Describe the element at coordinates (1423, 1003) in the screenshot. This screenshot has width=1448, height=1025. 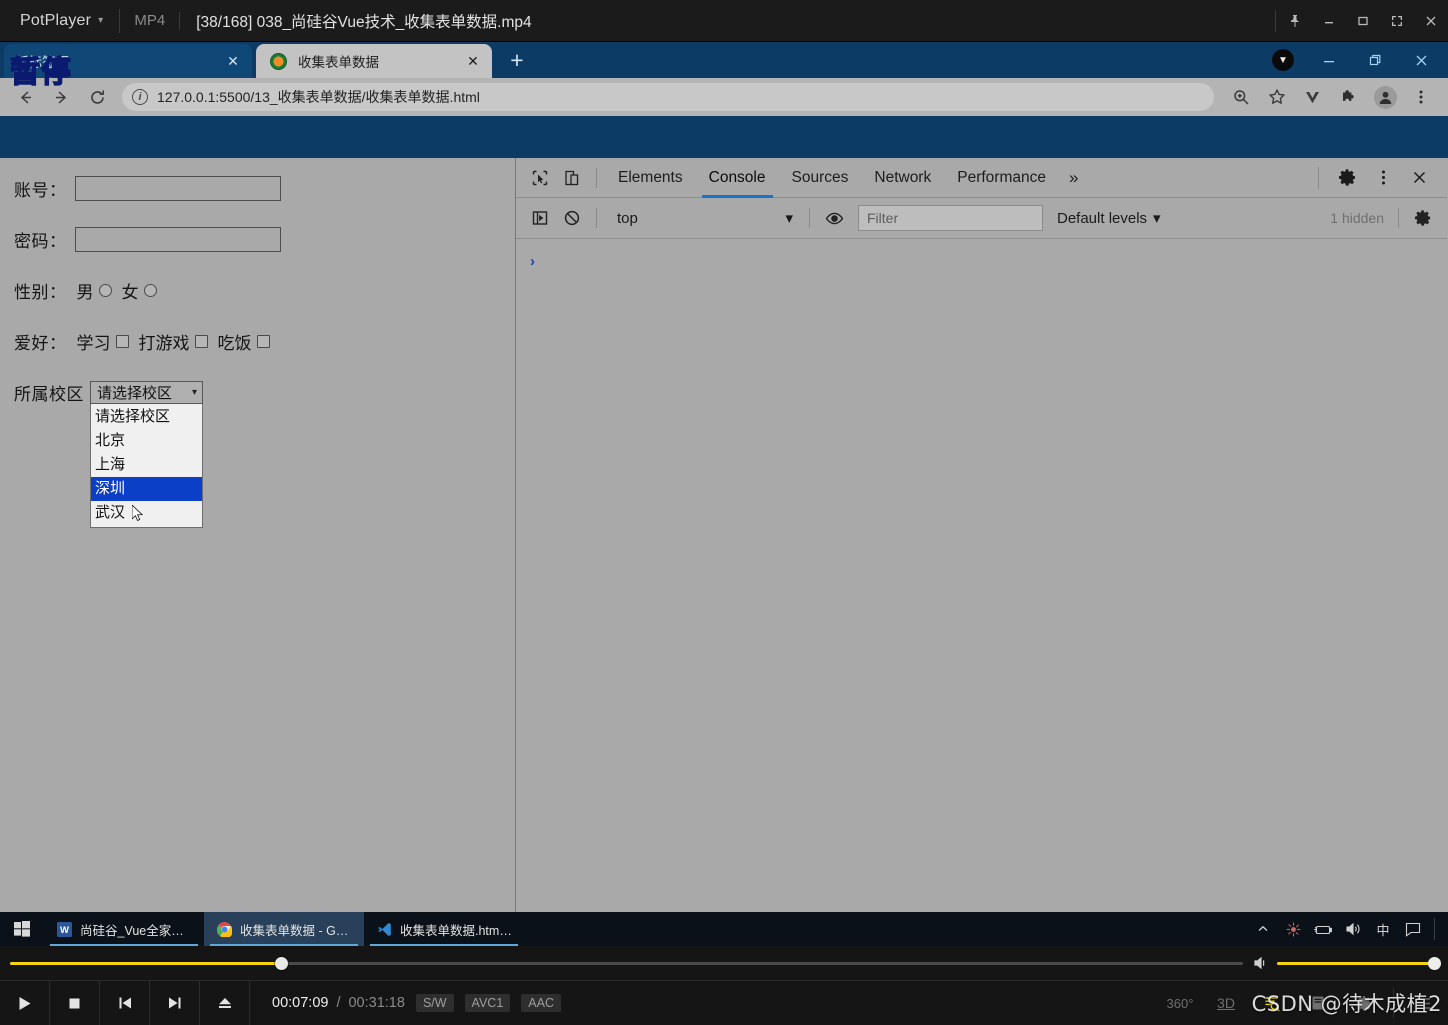
I see `menu-icon` at that location.